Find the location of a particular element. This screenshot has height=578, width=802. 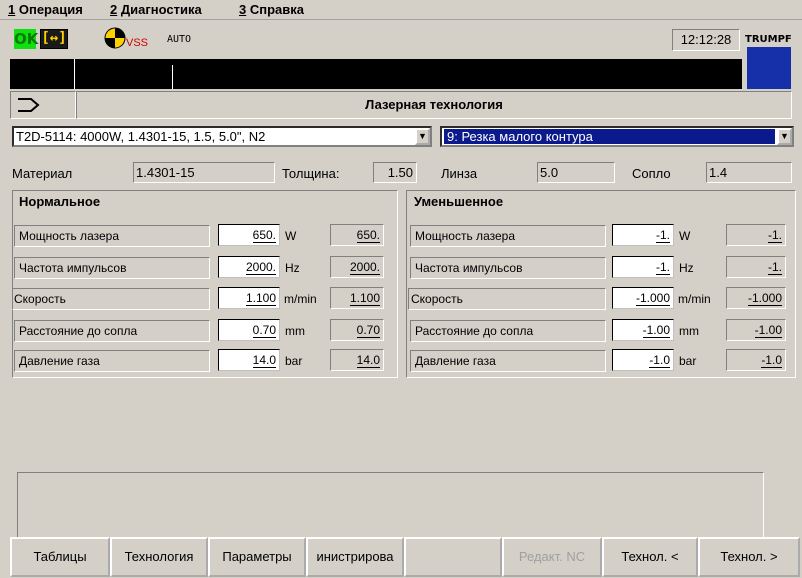

menu-bar: 1 Операция 2 Диагностика 3 Справка is located at coordinates (401, 10).